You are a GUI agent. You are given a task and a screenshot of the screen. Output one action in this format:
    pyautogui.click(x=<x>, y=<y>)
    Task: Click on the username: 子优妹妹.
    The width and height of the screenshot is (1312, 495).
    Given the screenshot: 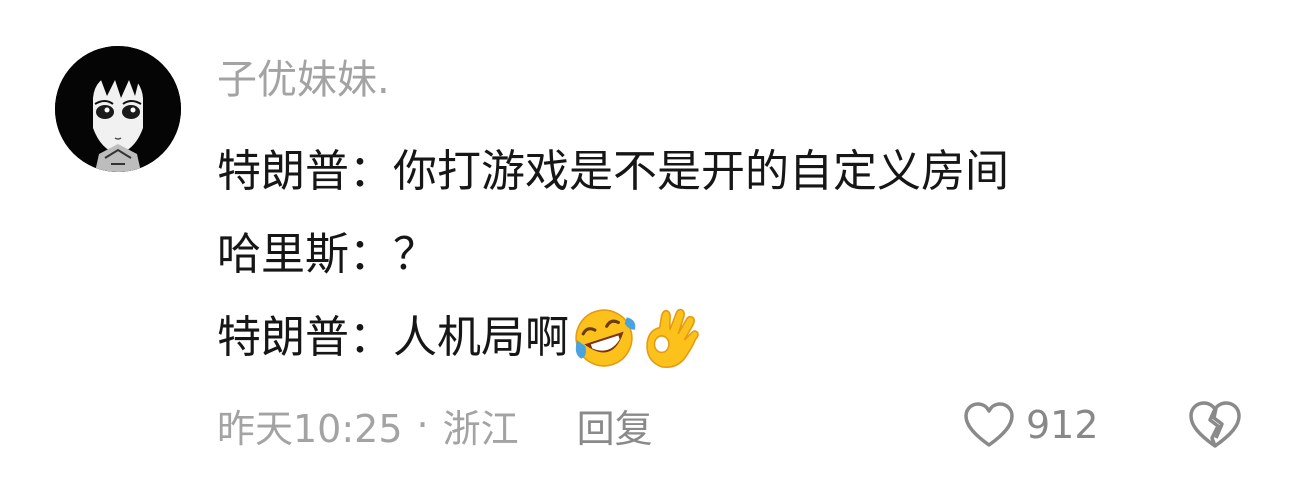 What is the action you would take?
    pyautogui.click(x=303, y=80)
    